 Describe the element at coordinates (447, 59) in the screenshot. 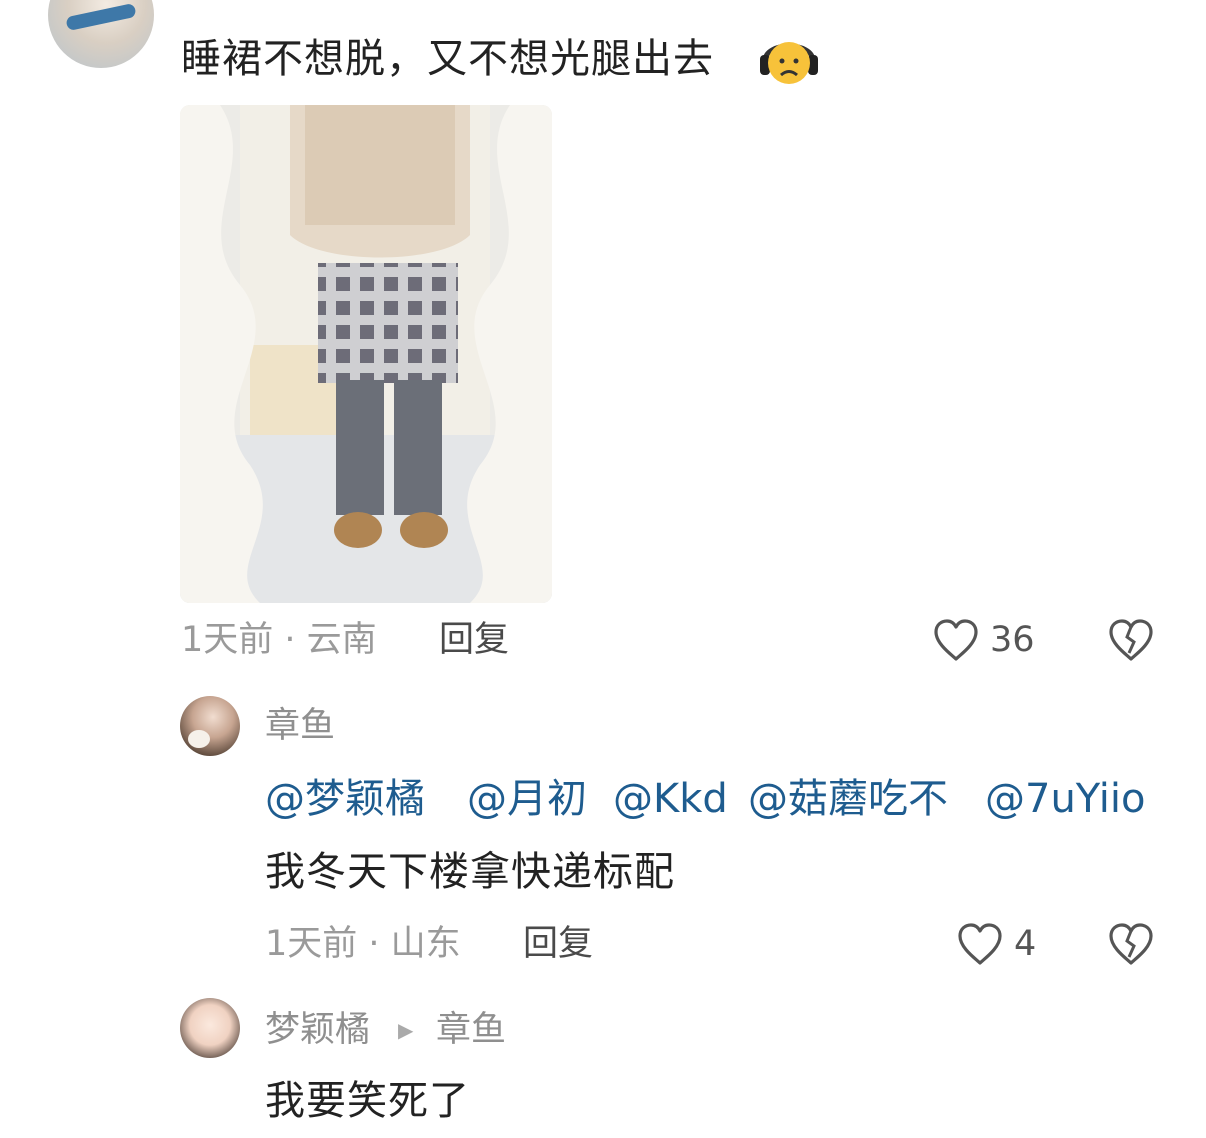

I see `comment-text: 睡裙不想脱，又不想光腿出去` at that location.